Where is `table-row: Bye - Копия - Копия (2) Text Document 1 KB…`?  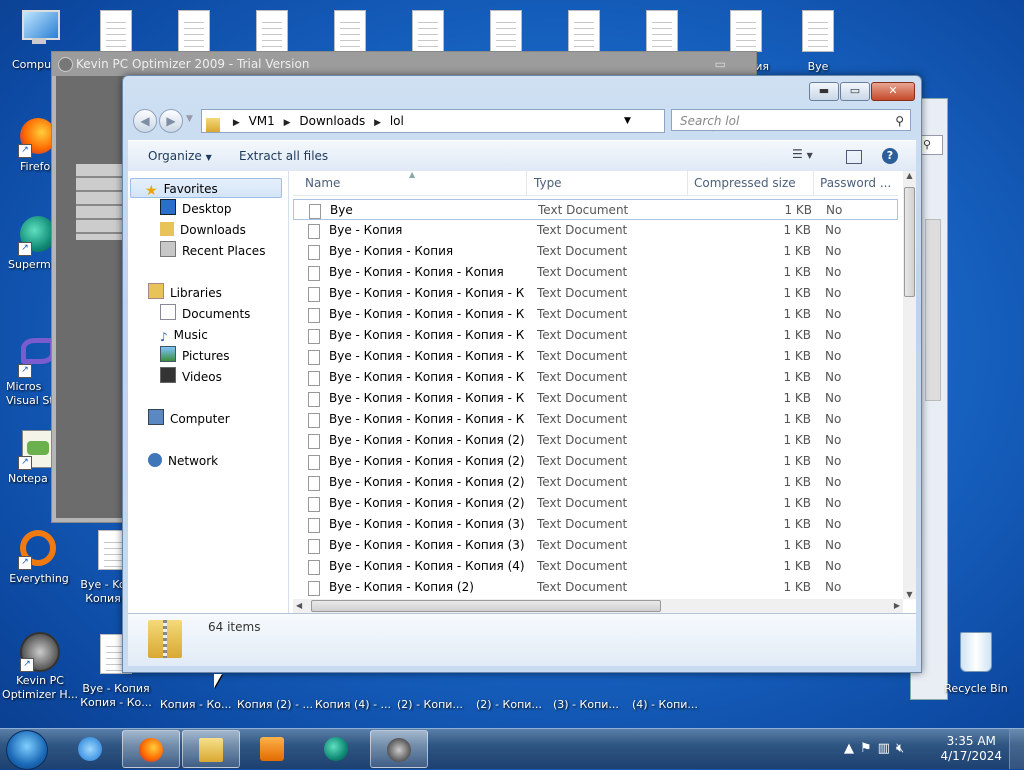
table-row: Bye - Копия - Копия (2) Text Document 1 KB… is located at coordinates (595, 587).